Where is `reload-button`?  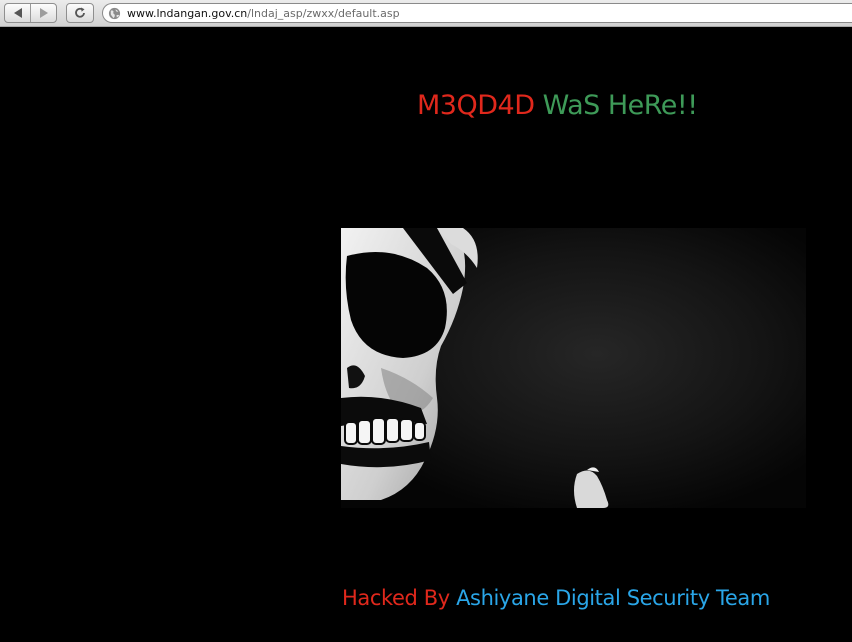
reload-button is located at coordinates (80, 13).